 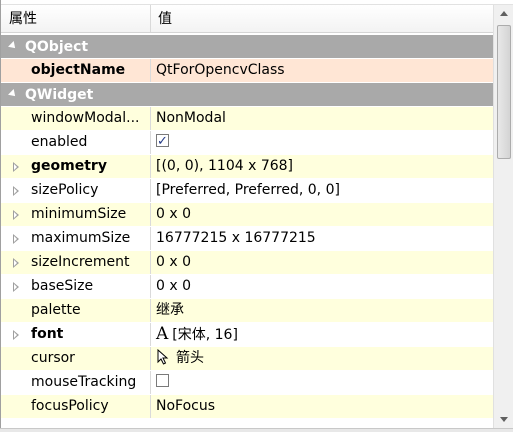 What do you see at coordinates (247, 47) in the screenshot?
I see `category-qobject: QObject` at bounding box center [247, 47].